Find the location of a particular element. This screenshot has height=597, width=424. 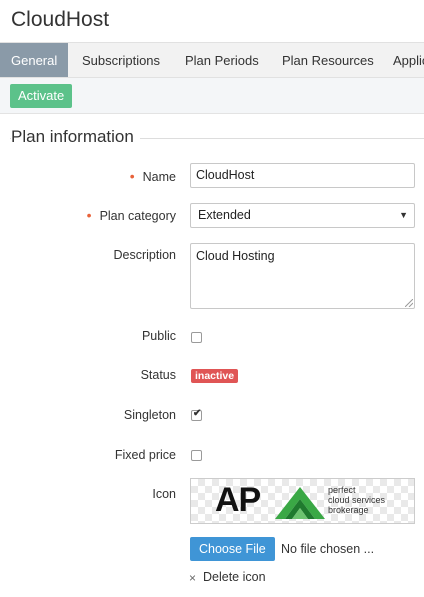

icon-preview: AP perfect cloud services brokerage is located at coordinates (302, 501).